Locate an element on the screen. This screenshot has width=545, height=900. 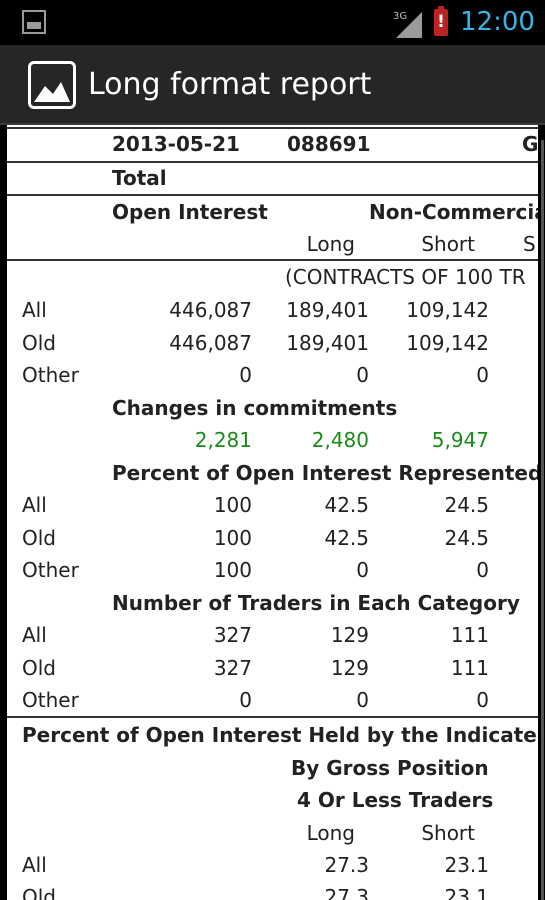
table-row: Old 100 42.5 24.5 is located at coordinates (255, 538).